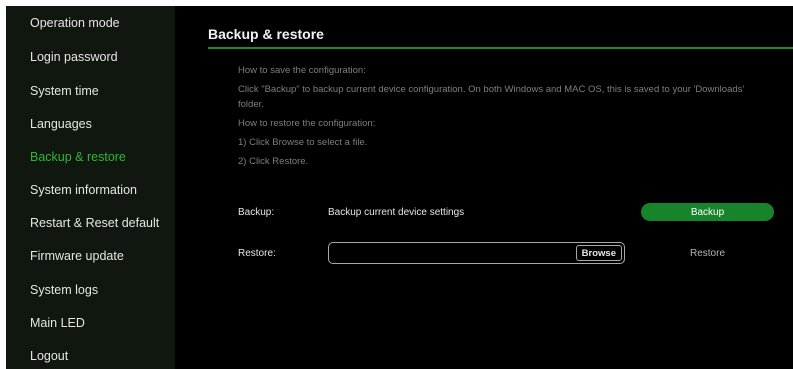 This screenshot has height=369, width=793. What do you see at coordinates (94, 223) in the screenshot?
I see `sidebar-item-restart-reset-default: Restart & Reset default` at bounding box center [94, 223].